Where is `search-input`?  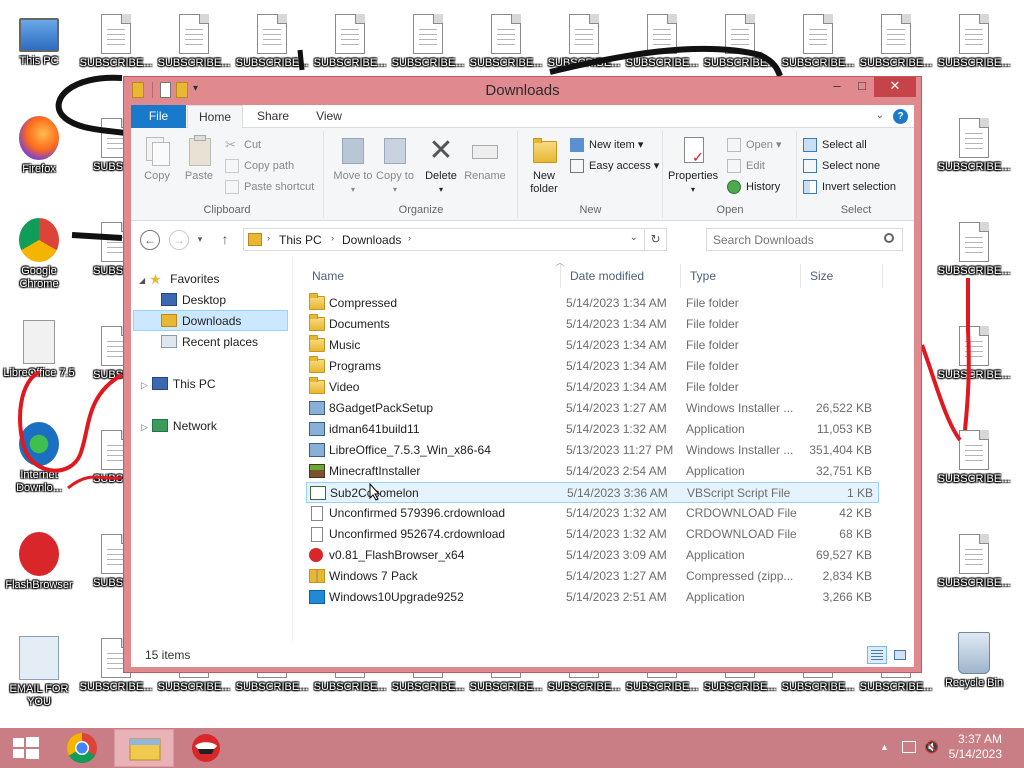 search-input is located at coordinates (804, 239).